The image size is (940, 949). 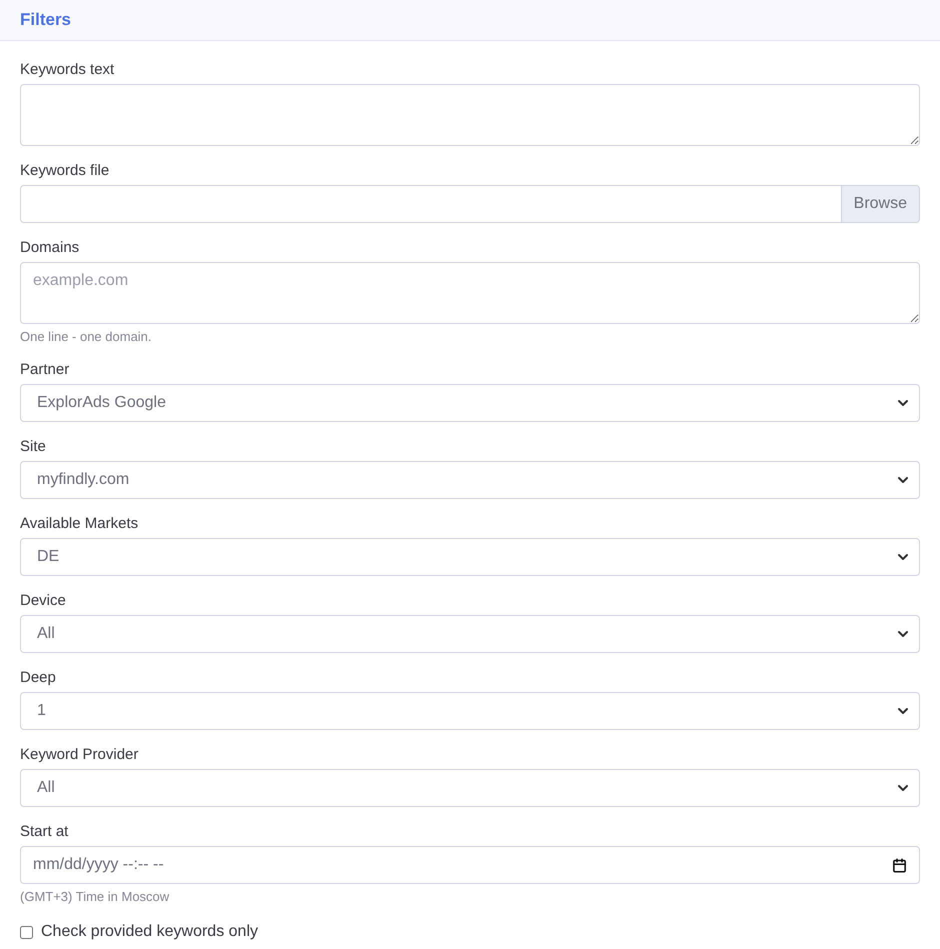 I want to click on browse-button: Browse, so click(x=879, y=204).